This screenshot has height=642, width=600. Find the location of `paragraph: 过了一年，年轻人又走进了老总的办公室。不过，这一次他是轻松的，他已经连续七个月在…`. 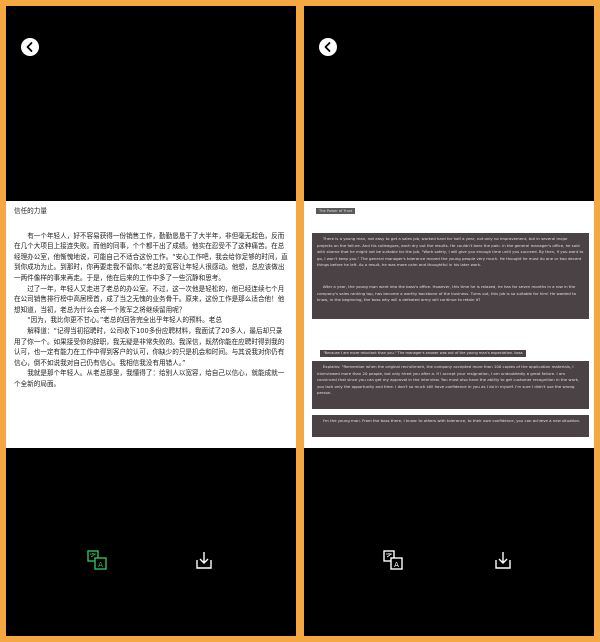

paragraph: 过了一年，年轻人又走进了老总的办公室。不过，这一次他是轻松的，他已经连续七个月在… is located at coordinates (149, 299).